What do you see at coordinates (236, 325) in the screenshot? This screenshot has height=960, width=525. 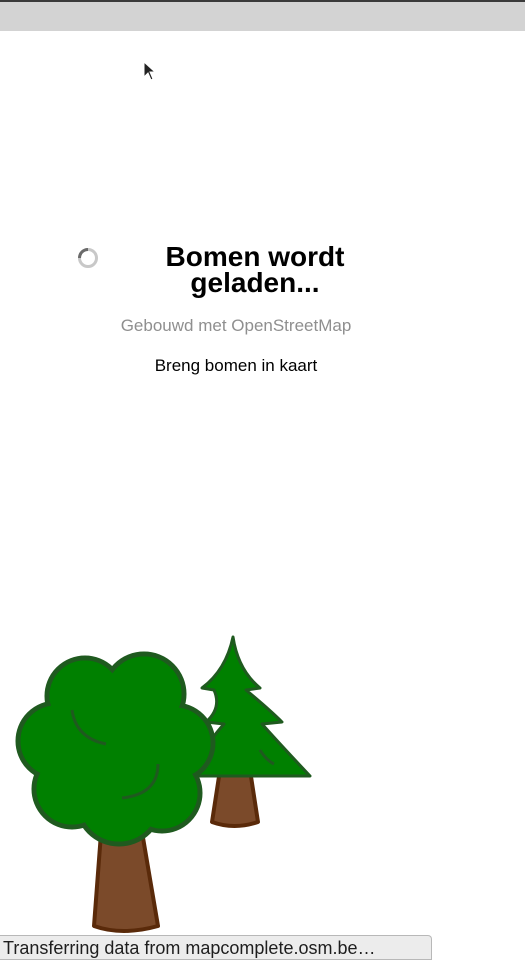 I see `built-with-osm-text: Gebouwd met OpenStreetMap` at bounding box center [236, 325].